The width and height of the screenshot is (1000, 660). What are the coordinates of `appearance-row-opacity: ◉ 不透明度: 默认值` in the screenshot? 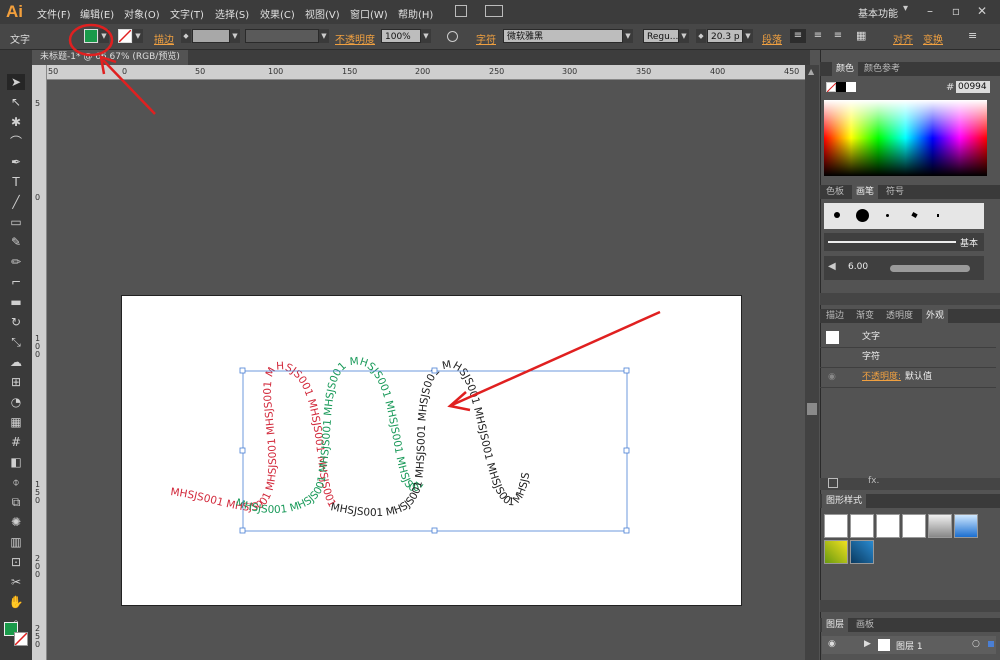 It's located at (908, 378).